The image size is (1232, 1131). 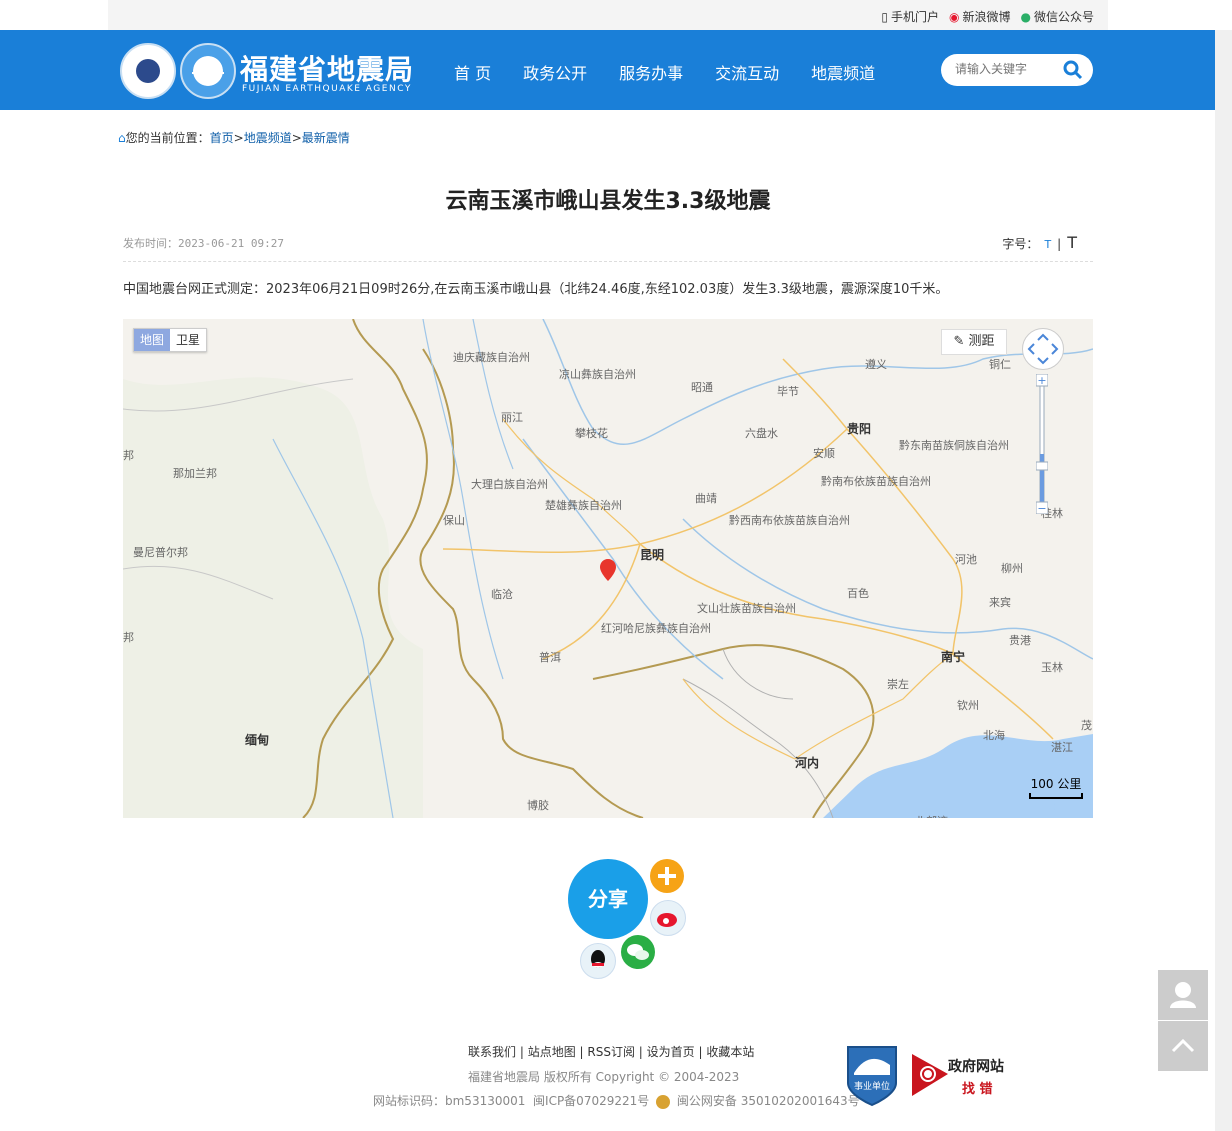 I want to click on police-link: 闽公网安备 35010202001643号, so click(x=768, y=1101).